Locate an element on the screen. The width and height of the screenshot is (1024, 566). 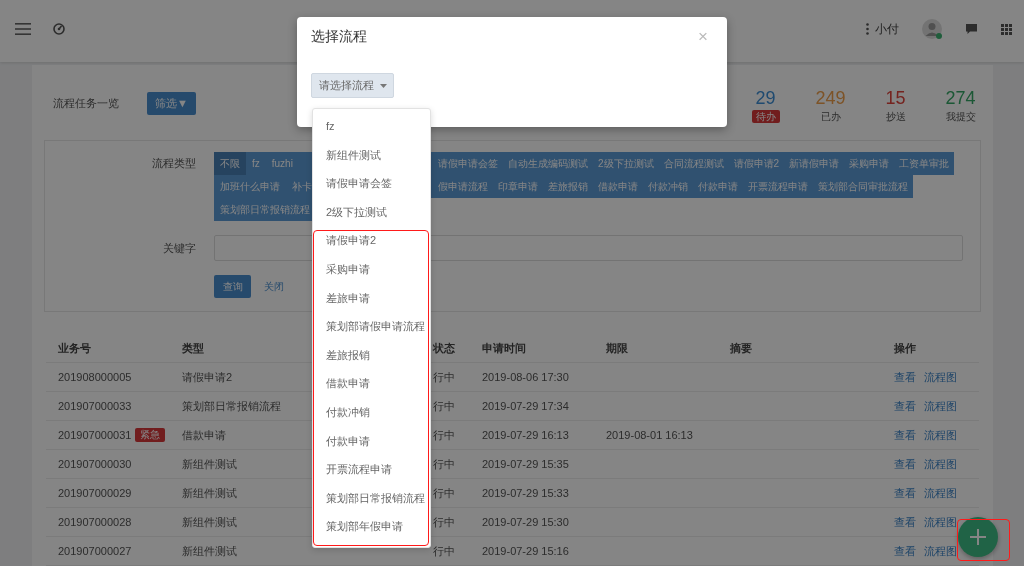
table-cell: 2019-07-29 15:16 is located at coordinates (525, 551).